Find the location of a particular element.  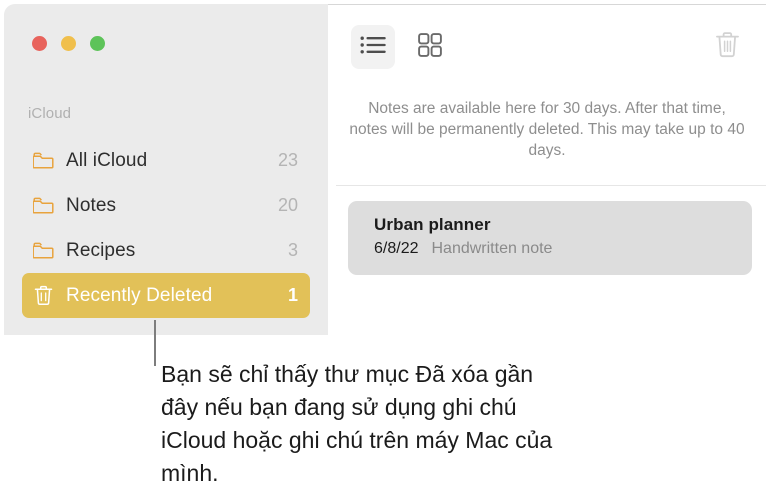

note-meta: 6/8/22 Handwritten note is located at coordinates (563, 249).